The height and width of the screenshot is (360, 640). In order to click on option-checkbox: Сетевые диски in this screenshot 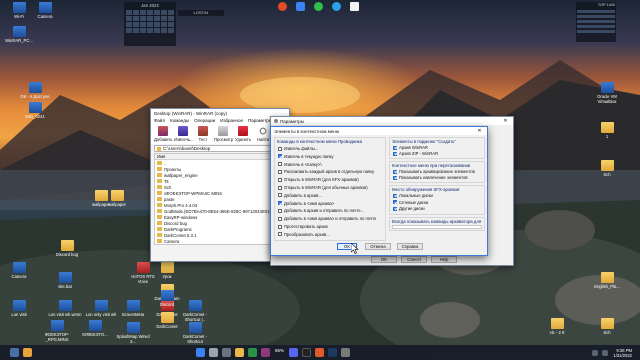, I will do `click(410, 202)`.